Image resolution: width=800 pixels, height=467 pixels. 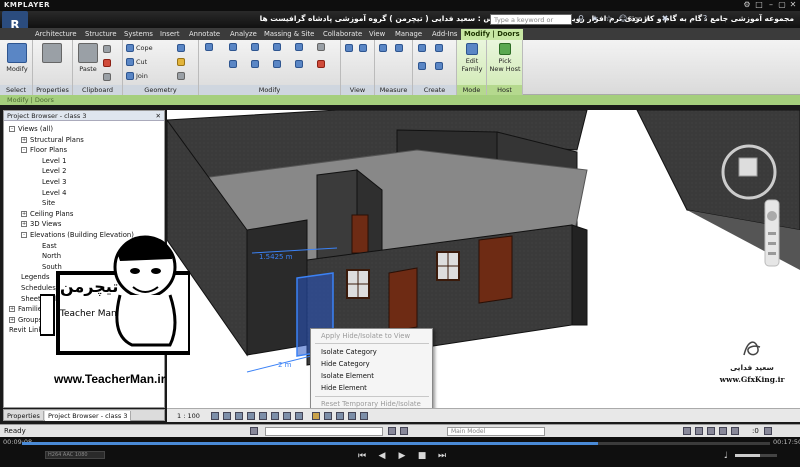 What do you see at coordinates (47, 214) in the screenshot?
I see `tree-item: + Ceiling Plans` at bounding box center [47, 214].